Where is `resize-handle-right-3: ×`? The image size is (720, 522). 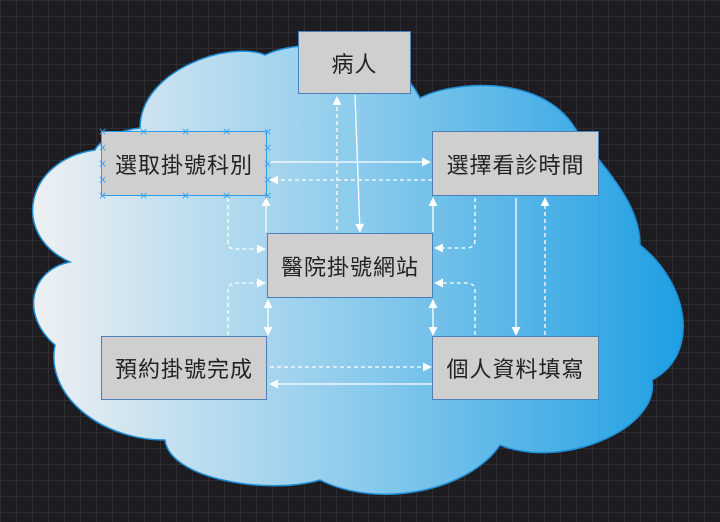 resize-handle-right-3: × is located at coordinates (267, 179).